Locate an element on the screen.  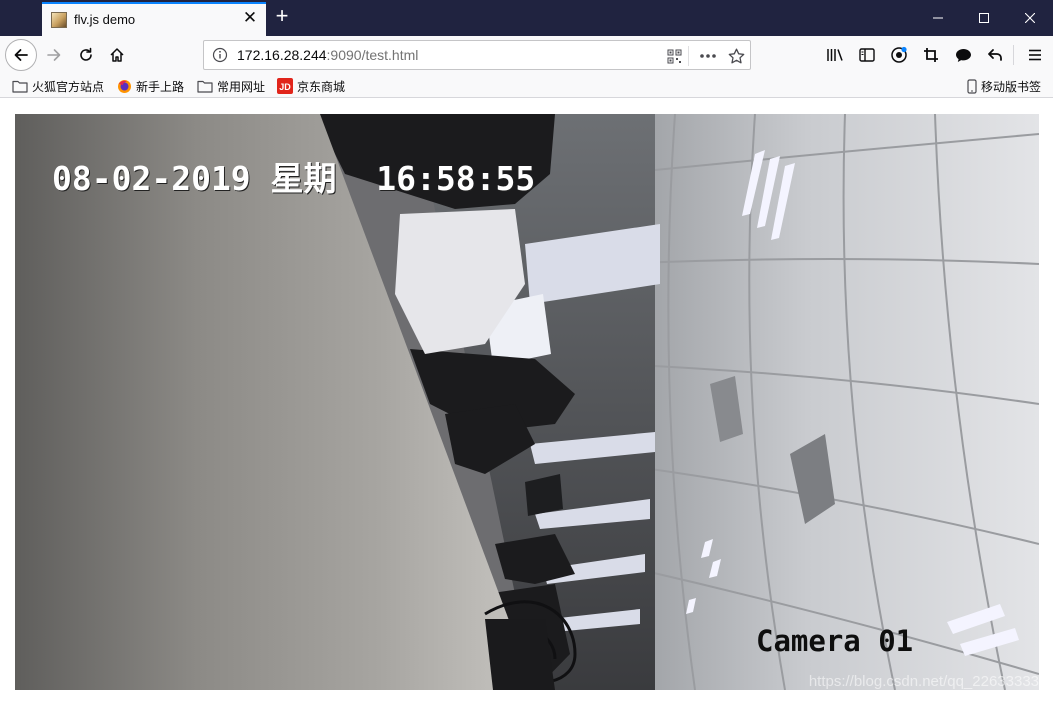
svg-text: JD is located at coordinates (285, 87).